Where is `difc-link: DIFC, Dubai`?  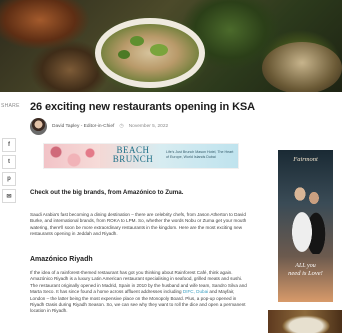
difc-link: DIFC, Dubai is located at coordinates (195, 291).